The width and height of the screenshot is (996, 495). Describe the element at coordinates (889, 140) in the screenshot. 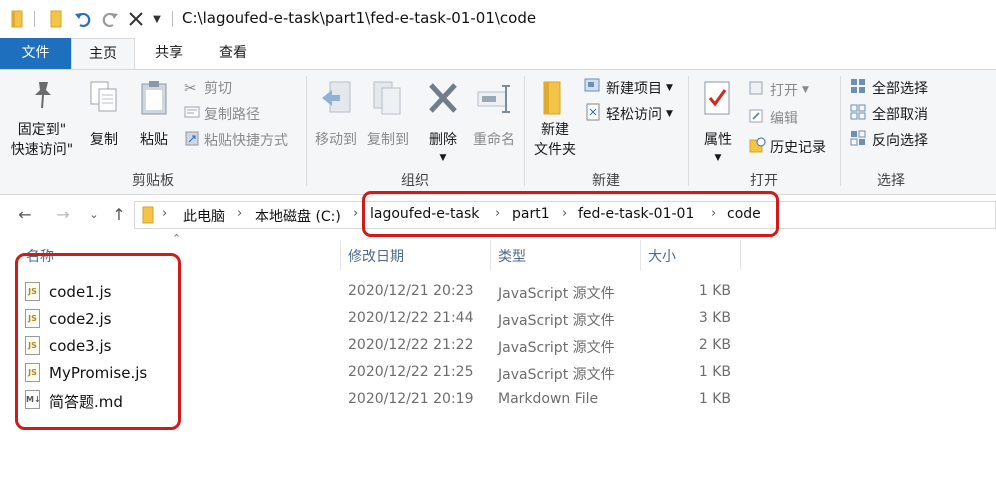

I see `invert-selection-button: 反向选择` at that location.